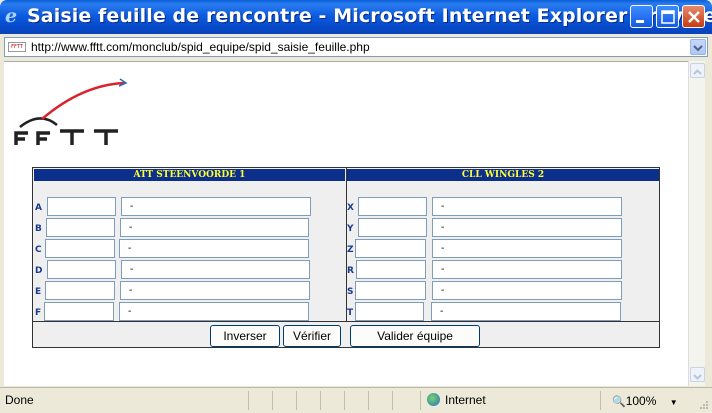 The image size is (712, 413). What do you see at coordinates (503, 175) in the screenshot?
I see `away-team-header: CLL WINGLES 2` at bounding box center [503, 175].